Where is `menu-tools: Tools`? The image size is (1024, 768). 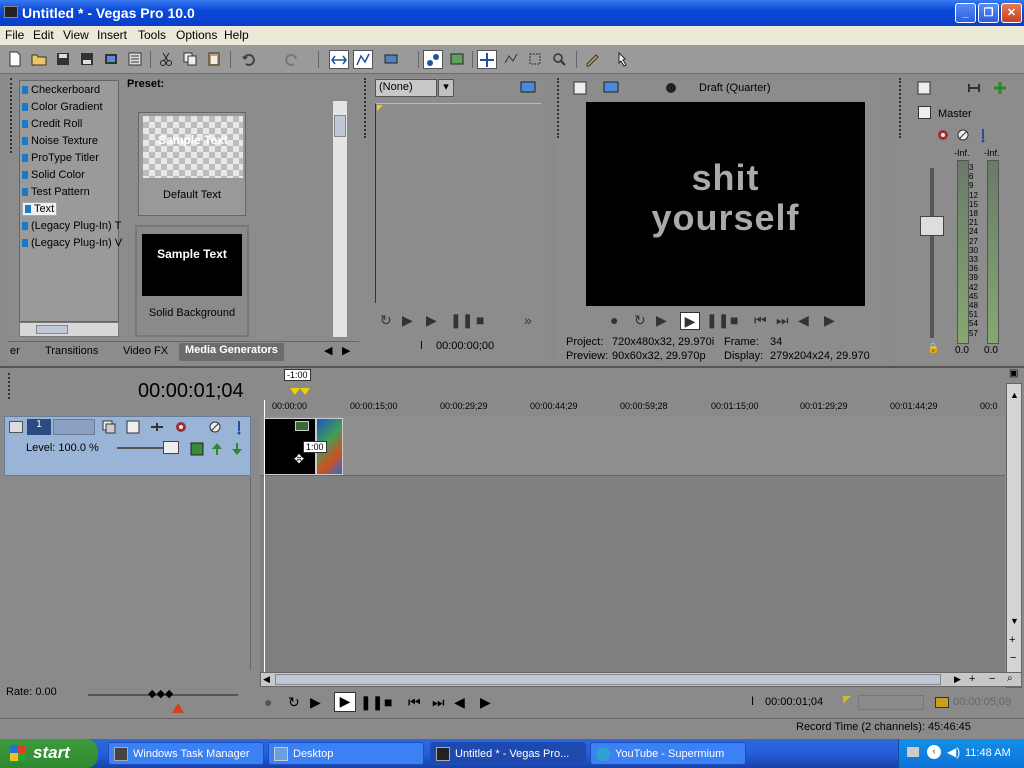
menu-tools: Tools is located at coordinates (152, 35).